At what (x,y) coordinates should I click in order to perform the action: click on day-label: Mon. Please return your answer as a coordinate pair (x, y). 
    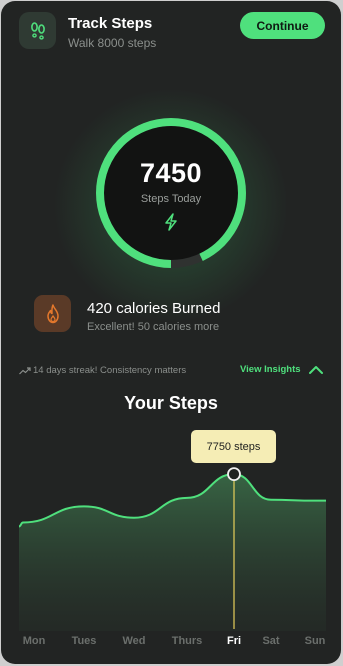
    Looking at the image, I should click on (34, 641).